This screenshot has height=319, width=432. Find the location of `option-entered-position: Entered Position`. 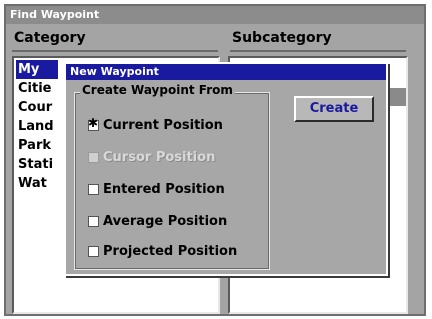

option-entered-position: Entered Position is located at coordinates (156, 189).